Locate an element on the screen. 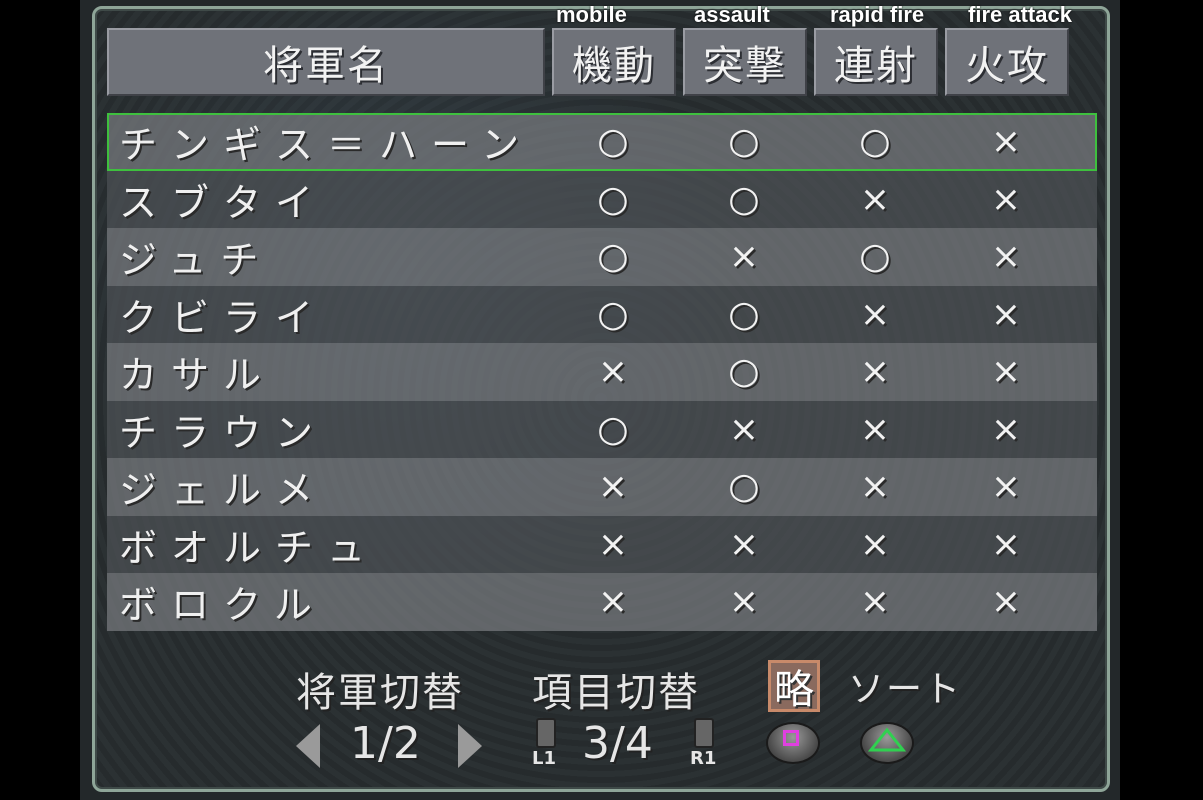 This screenshot has width=1203, height=800. table-row: ジュチ ○ × ○ × is located at coordinates (602, 257).